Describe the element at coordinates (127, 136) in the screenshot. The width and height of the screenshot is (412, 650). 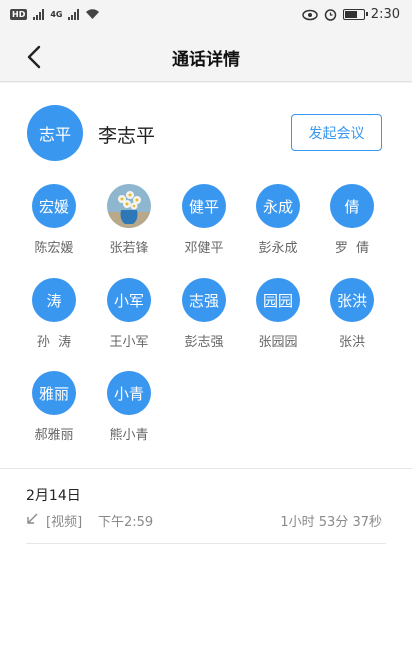
I see `contact-name: 李志平` at that location.